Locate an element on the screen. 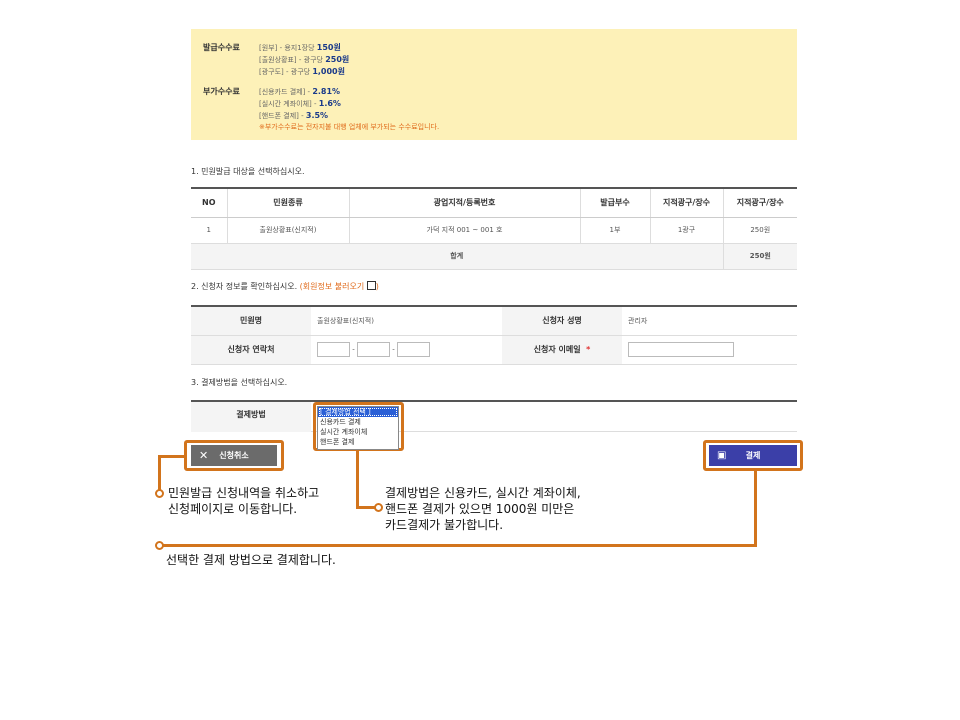 Image resolution: width=960 pixels, height=720 pixels. fee-line-text: [원부] - 용지1장당 is located at coordinates (288, 48).